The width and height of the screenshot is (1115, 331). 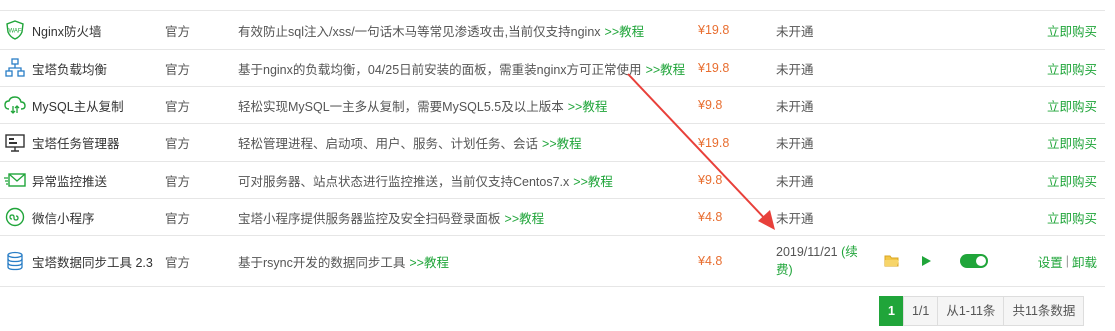 What do you see at coordinates (15, 143) in the screenshot?
I see `task-manager-icon` at bounding box center [15, 143].